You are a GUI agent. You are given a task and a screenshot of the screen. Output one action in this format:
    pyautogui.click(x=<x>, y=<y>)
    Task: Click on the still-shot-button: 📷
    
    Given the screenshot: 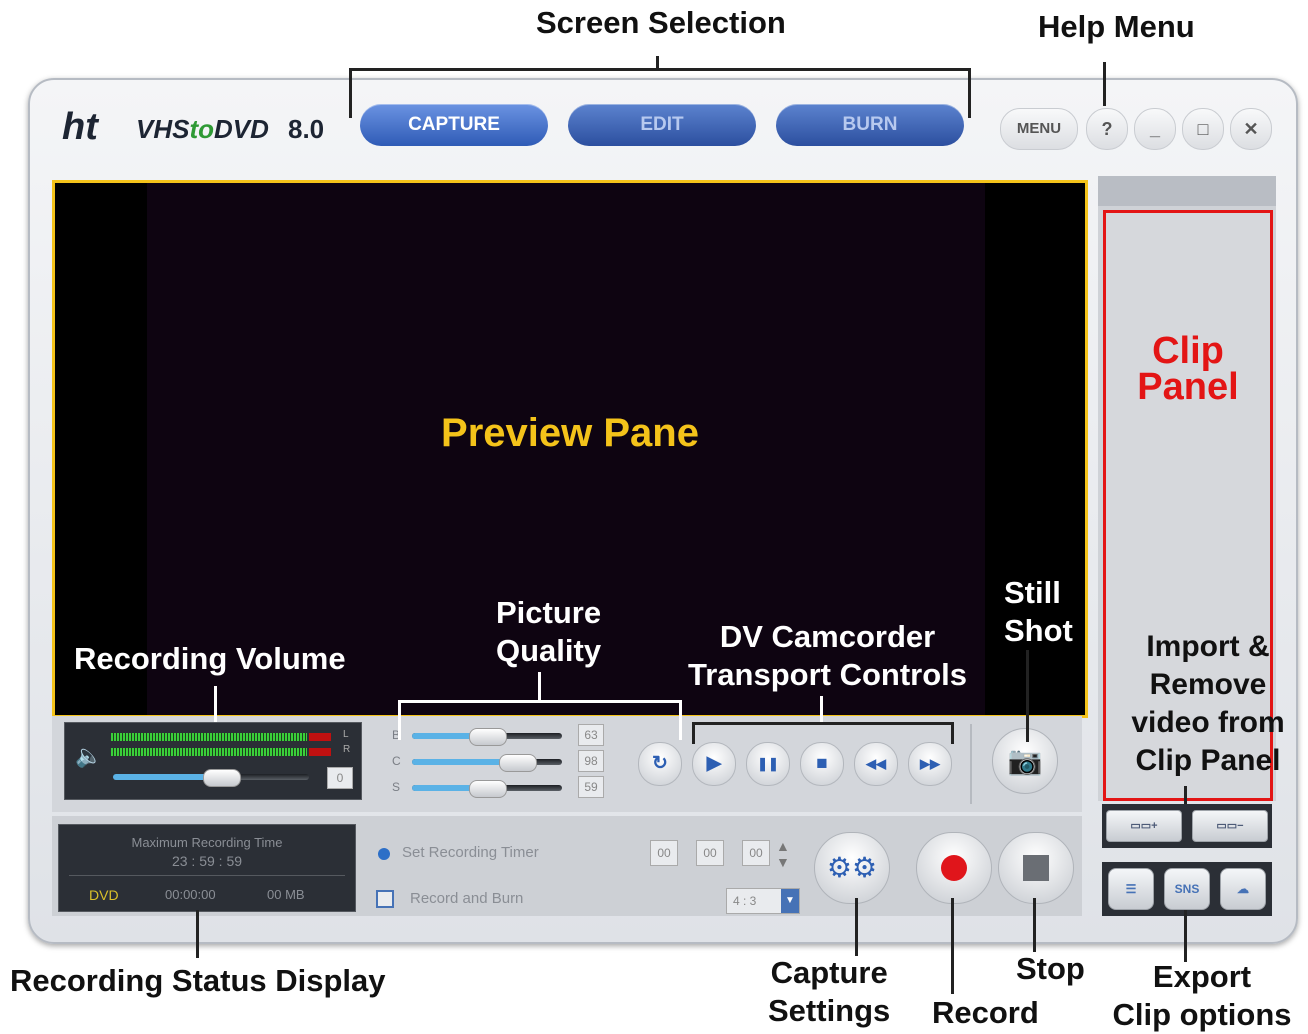 What is the action you would take?
    pyautogui.click(x=1025, y=761)
    